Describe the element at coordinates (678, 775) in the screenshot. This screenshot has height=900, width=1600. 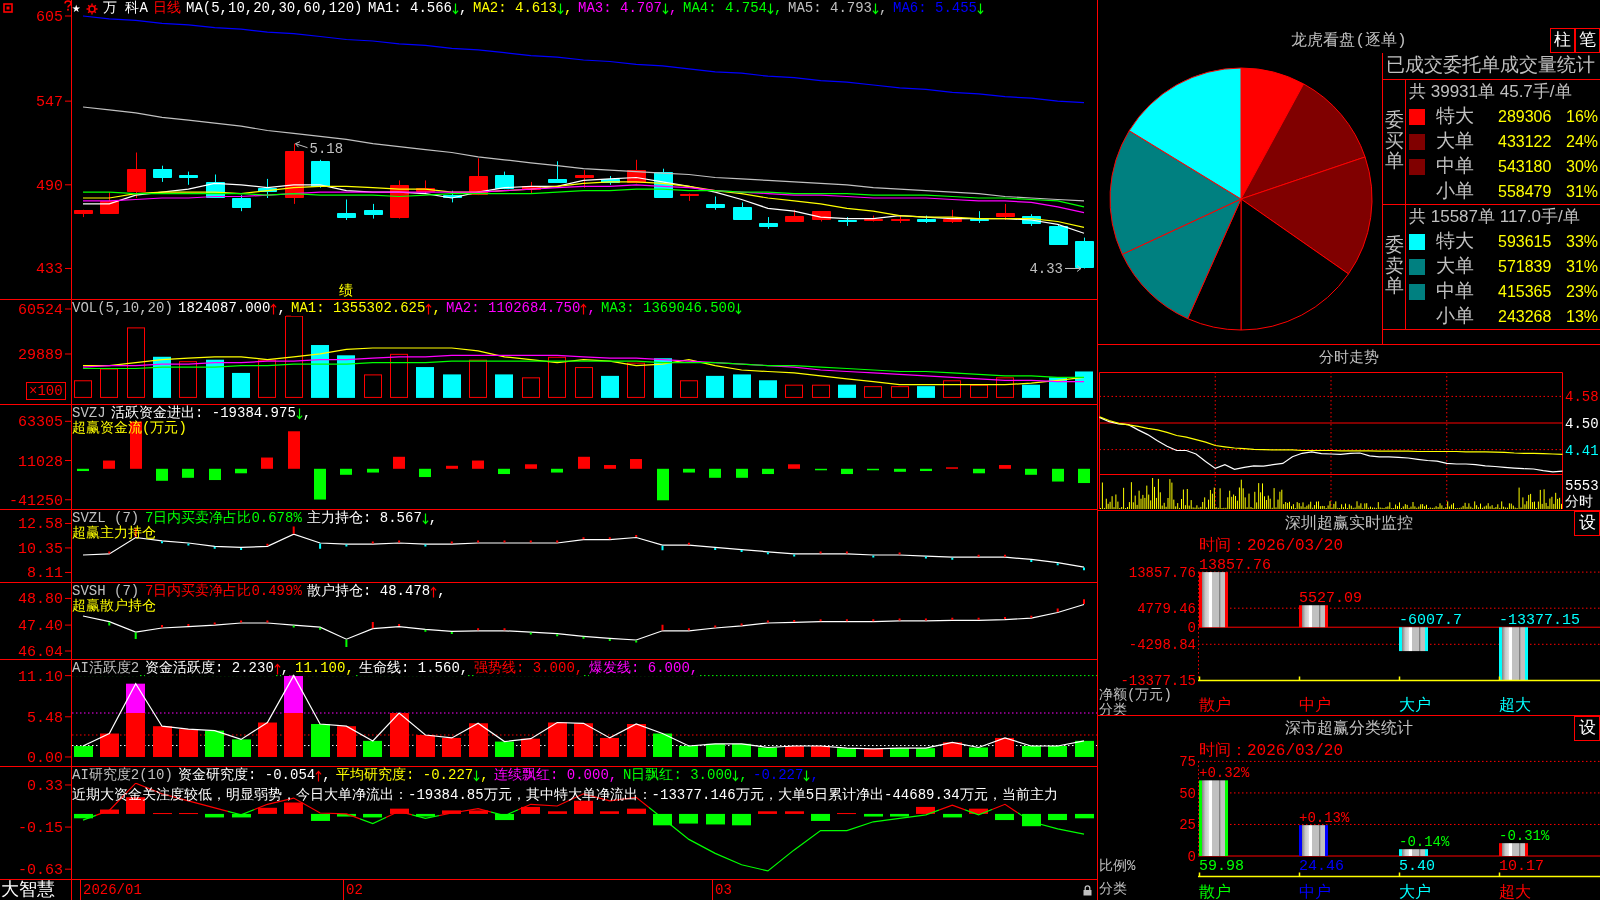
I see `legend-text: N日飘红: 3.000` at that location.